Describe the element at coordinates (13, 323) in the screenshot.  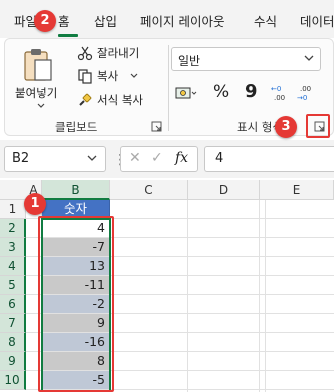
I see `row-header-7: 7` at that location.